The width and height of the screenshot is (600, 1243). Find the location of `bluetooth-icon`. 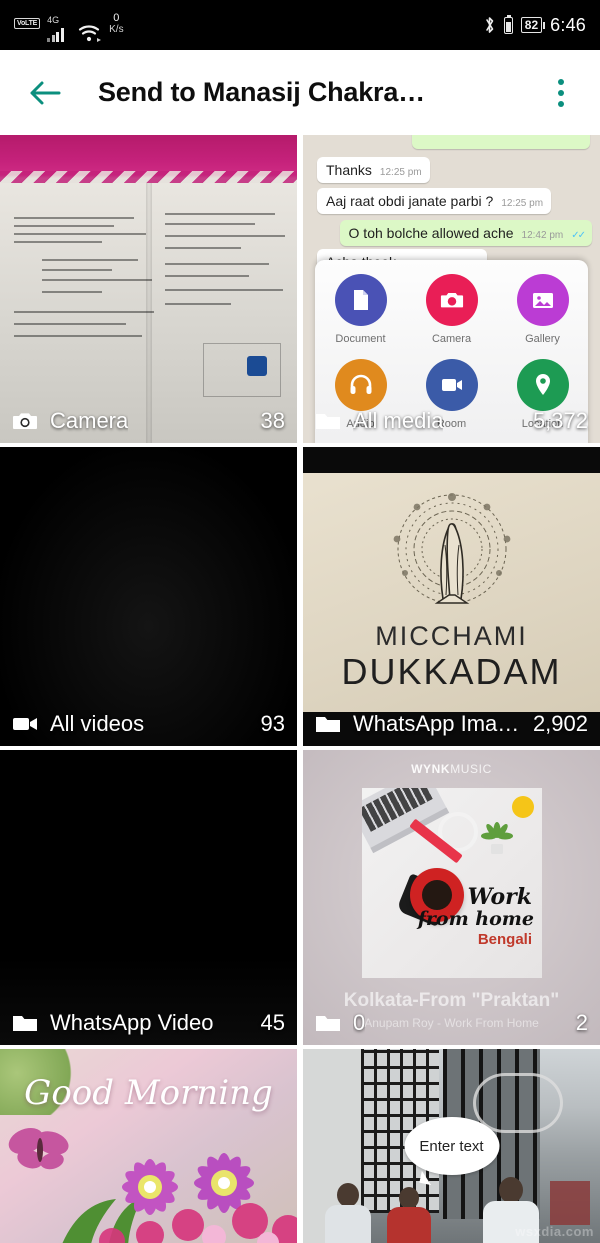

bluetooth-icon is located at coordinates (489, 25).